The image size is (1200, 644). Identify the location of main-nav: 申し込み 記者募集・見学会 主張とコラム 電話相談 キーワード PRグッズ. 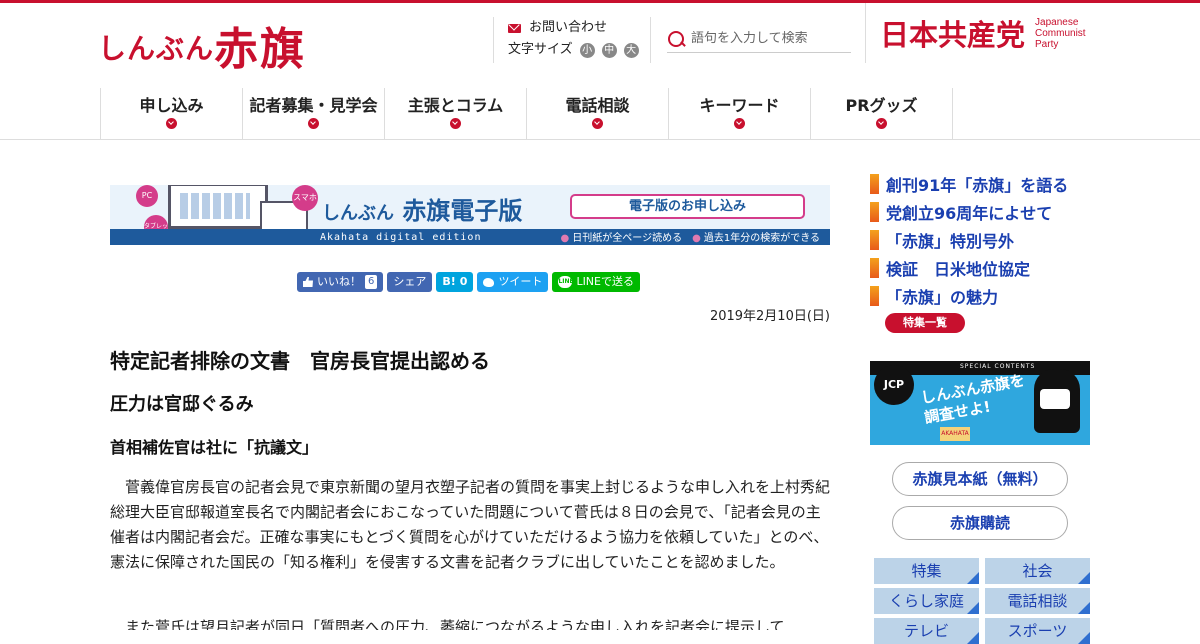
(526, 113).